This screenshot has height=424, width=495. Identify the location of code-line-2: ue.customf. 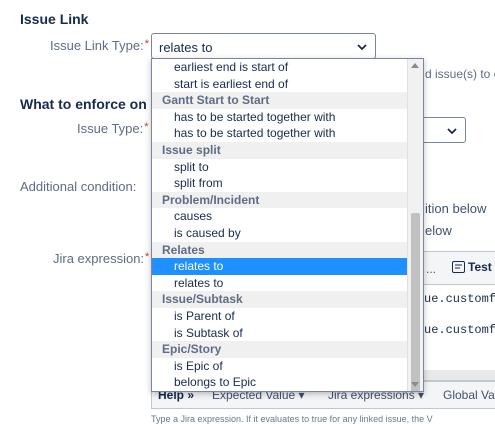
(459, 330).